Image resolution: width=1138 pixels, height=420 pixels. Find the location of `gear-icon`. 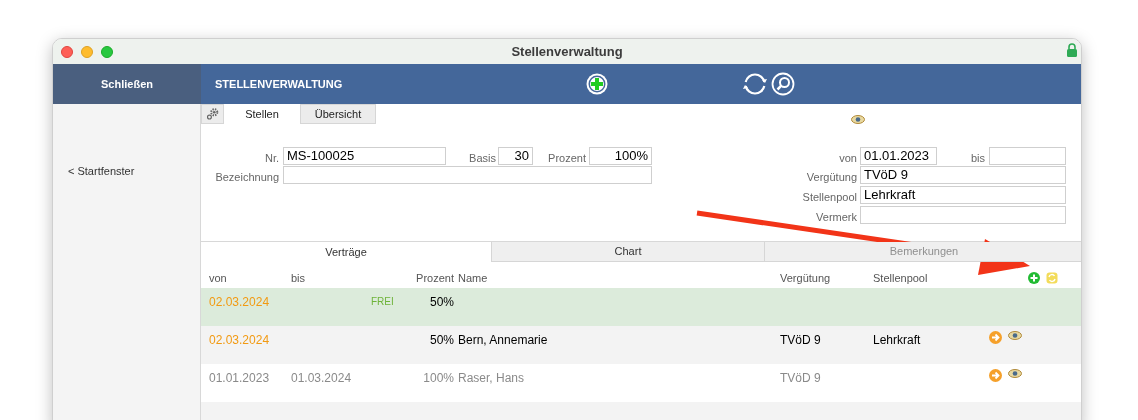

gear-icon is located at coordinates (212, 114).